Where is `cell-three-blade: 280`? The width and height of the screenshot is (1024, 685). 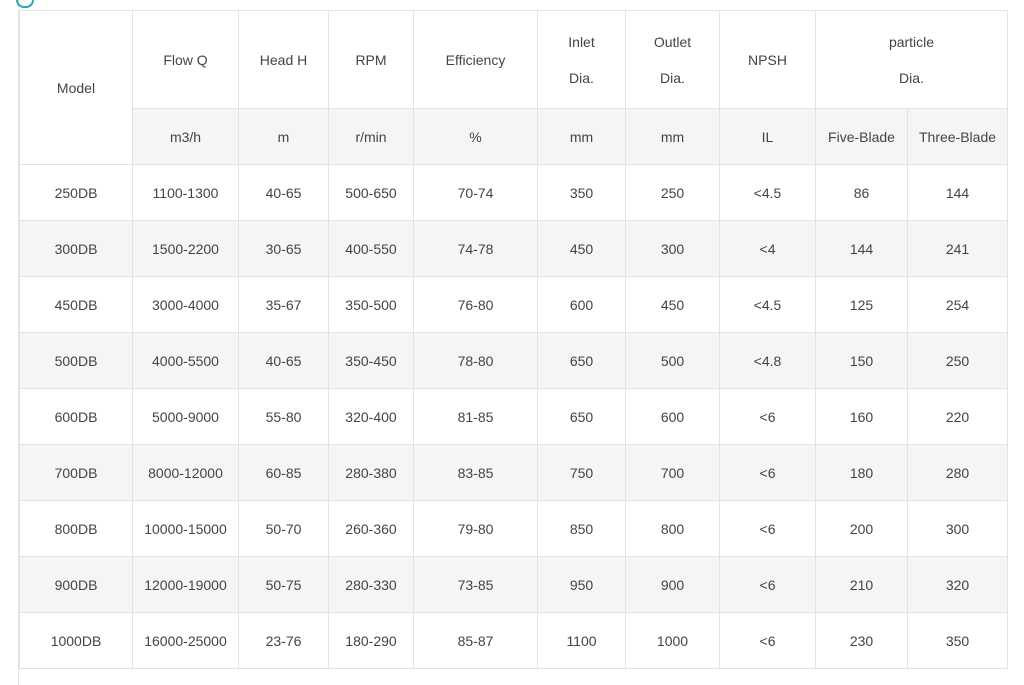 cell-three-blade: 280 is located at coordinates (957, 472).